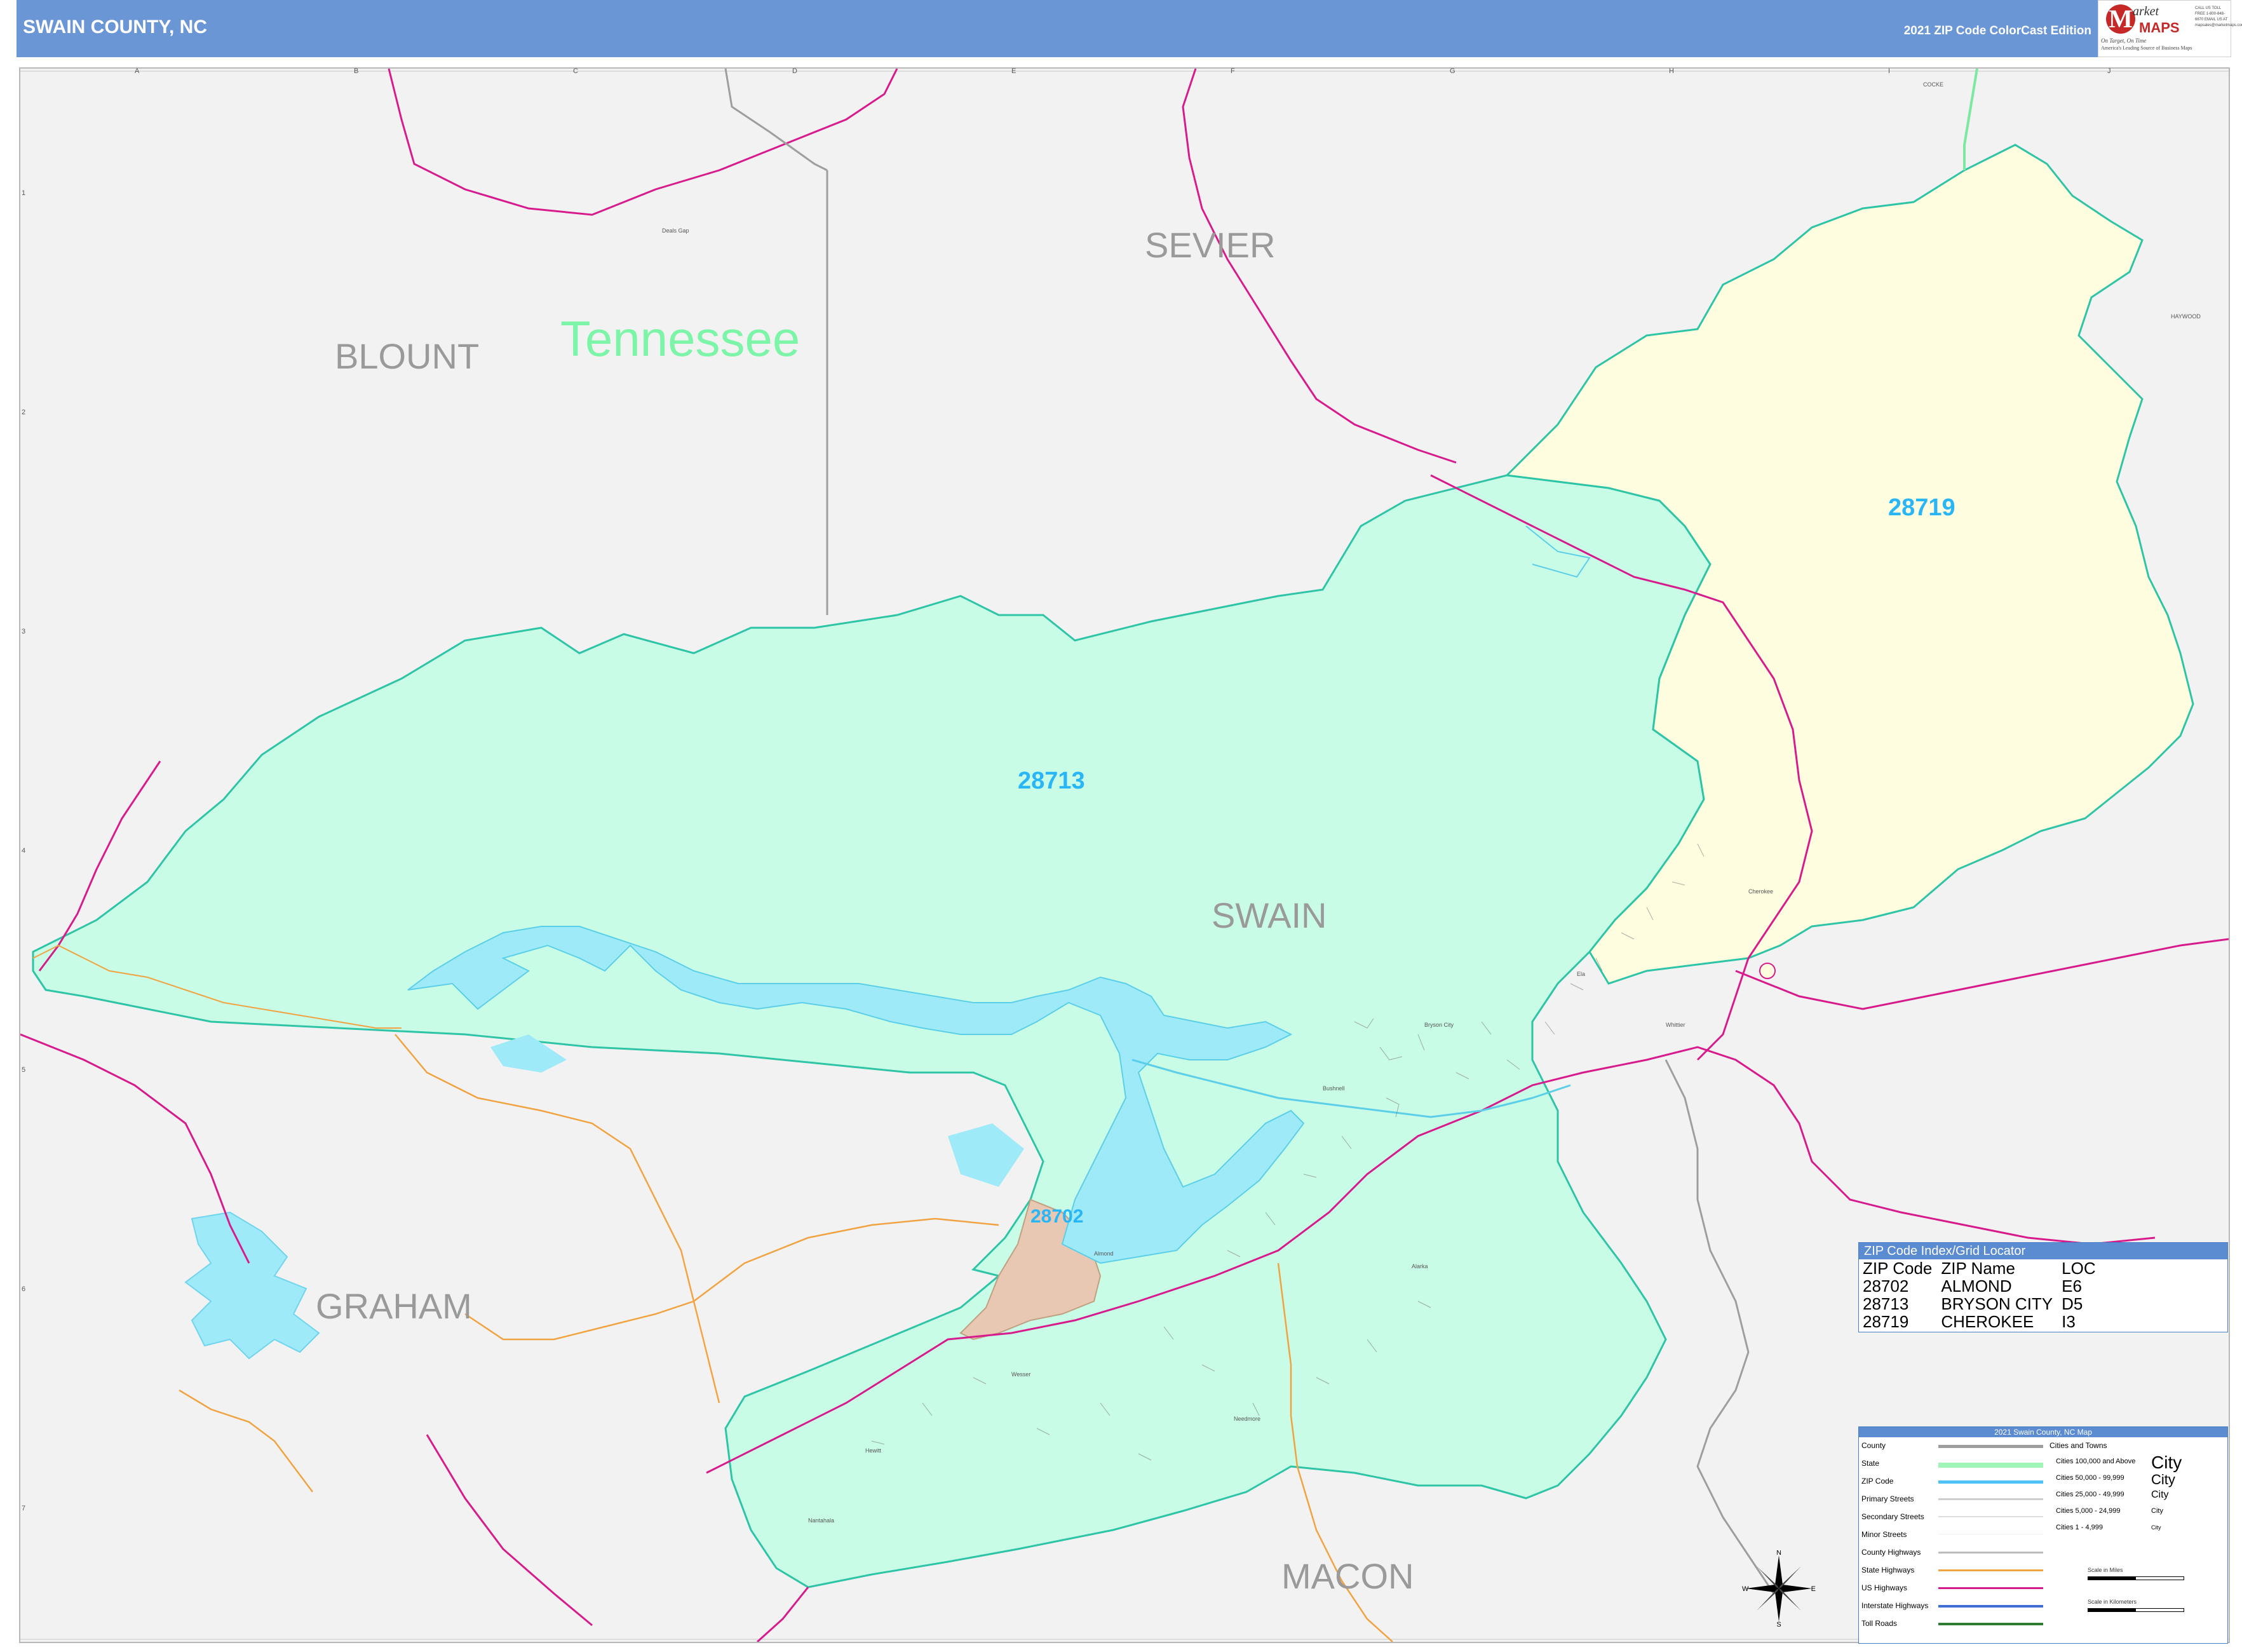 This screenshot has height=1652, width=2242. Describe the element at coordinates (2079, 1268) in the screenshot. I see `zip-index-col-loc: LOC` at that location.